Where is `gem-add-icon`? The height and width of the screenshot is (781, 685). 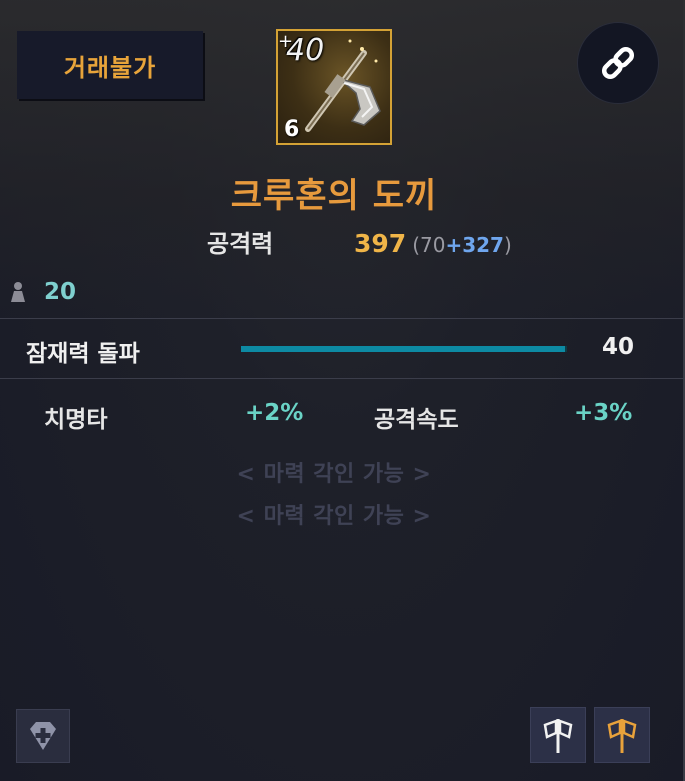
gem-add-icon is located at coordinates (43, 736).